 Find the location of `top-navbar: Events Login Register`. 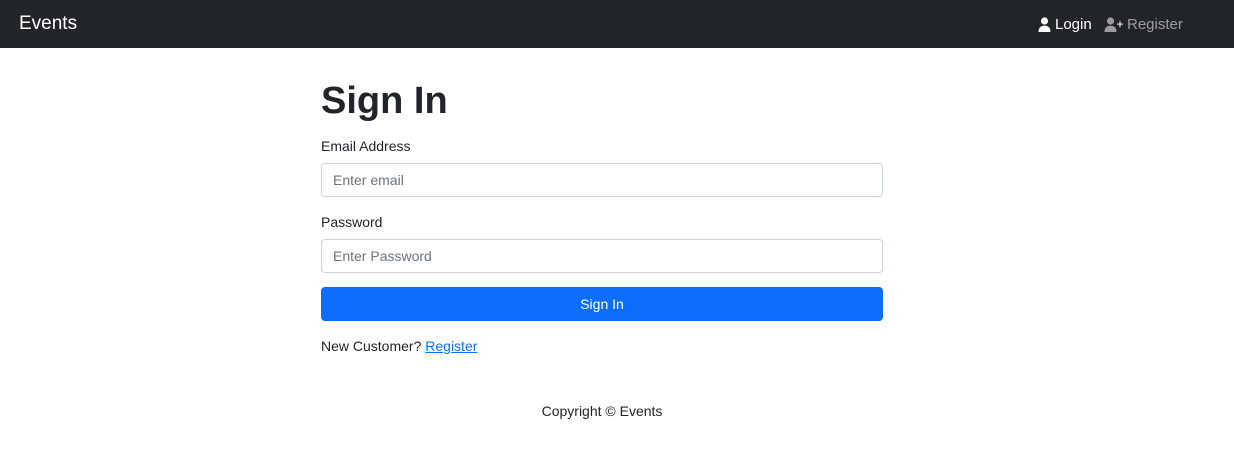

top-navbar: Events Login Register is located at coordinates (617, 24).